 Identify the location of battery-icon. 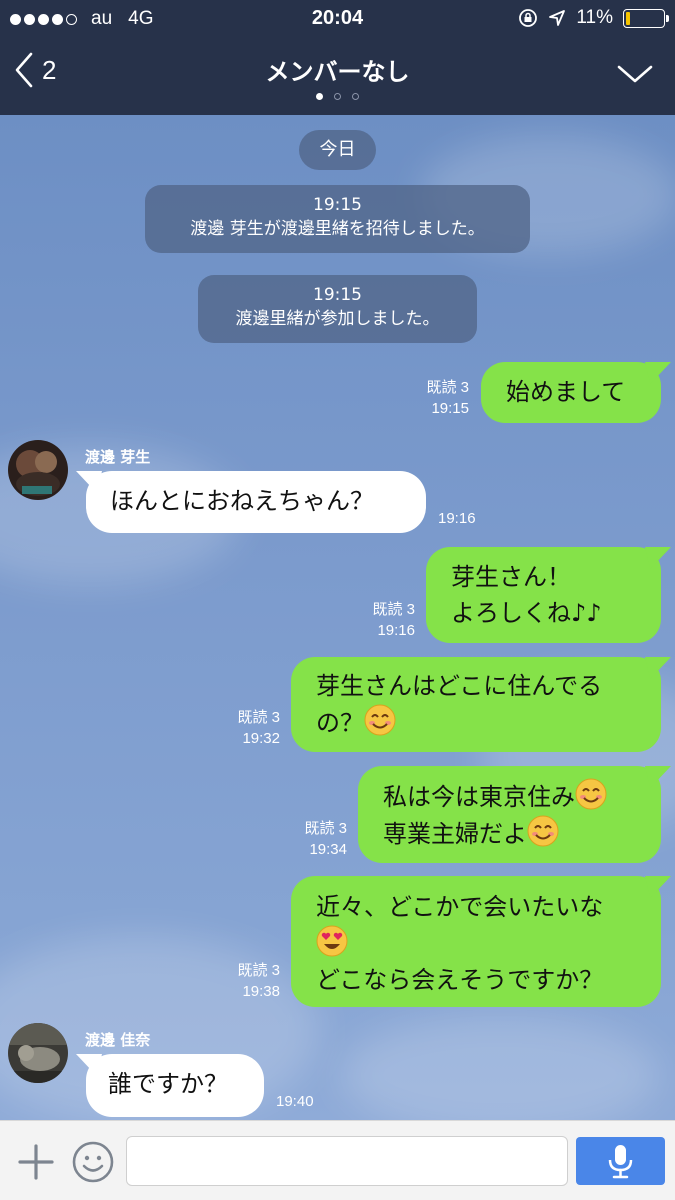
(646, 18).